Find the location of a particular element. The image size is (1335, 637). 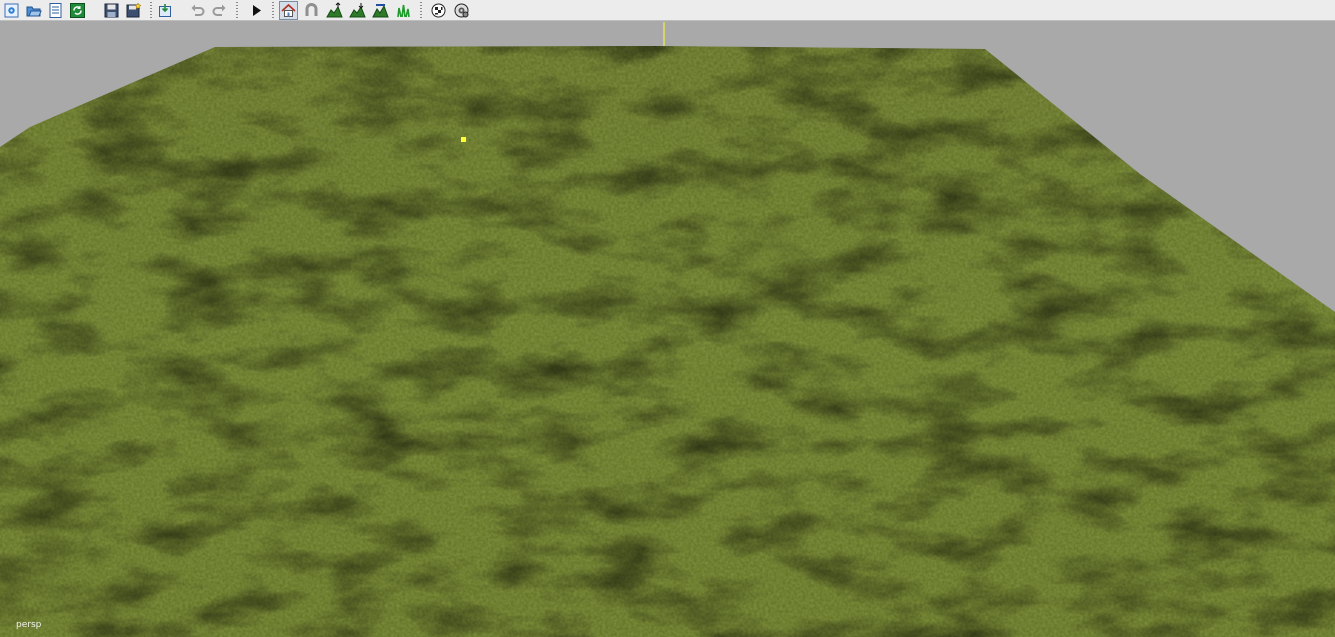

gear-doc-icon is located at coordinates (11, 10).